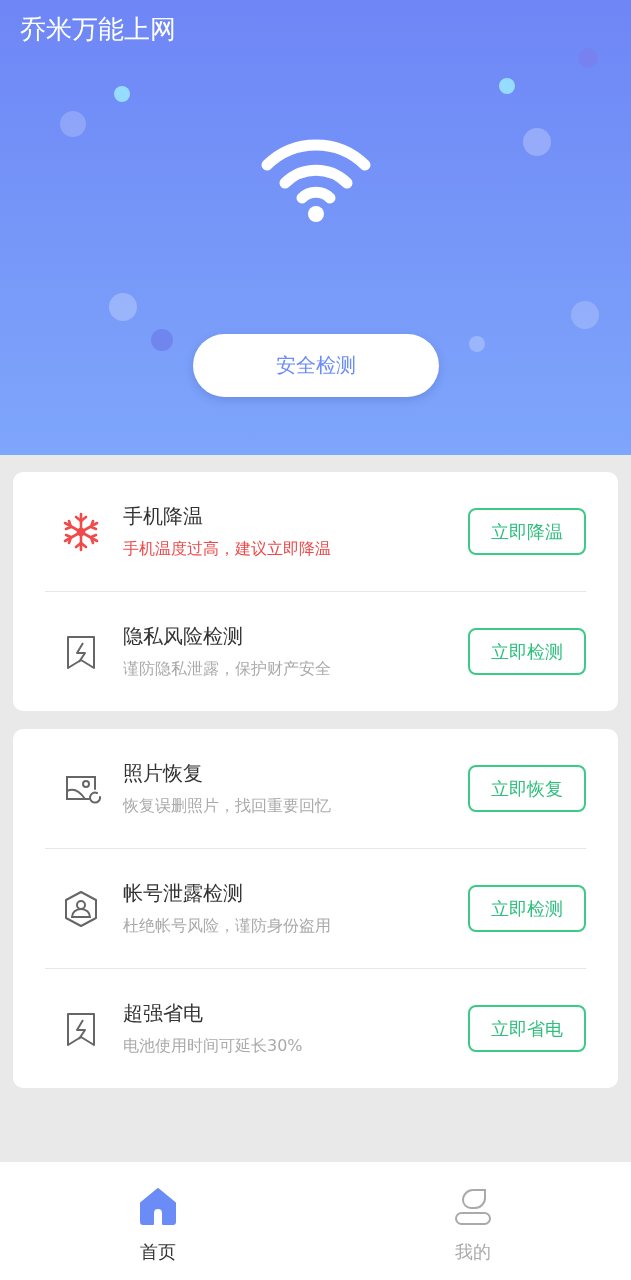 This screenshot has width=631, height=1280. Describe the element at coordinates (163, 773) in the screenshot. I see `feature-title: 照片恢复` at that location.